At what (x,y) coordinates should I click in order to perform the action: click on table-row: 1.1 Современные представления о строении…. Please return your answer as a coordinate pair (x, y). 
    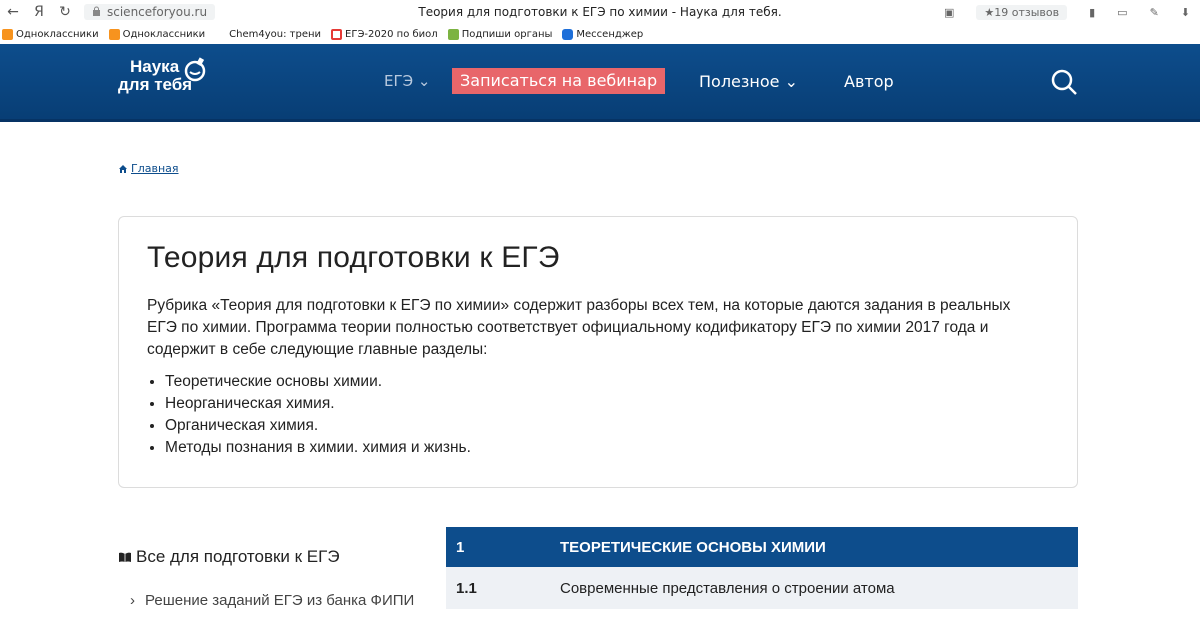
    Looking at the image, I should click on (762, 588).